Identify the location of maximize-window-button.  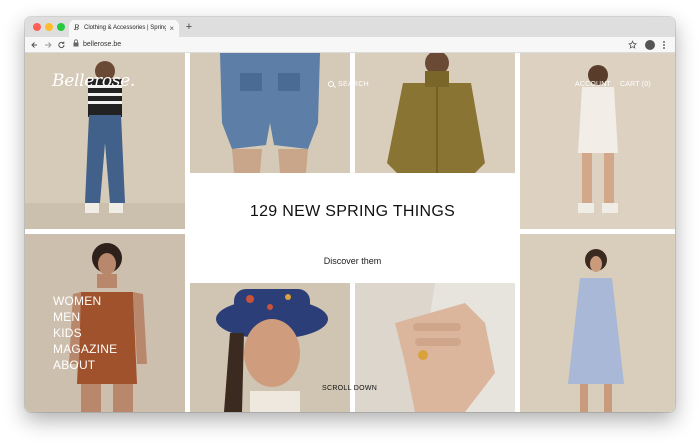
(61, 27).